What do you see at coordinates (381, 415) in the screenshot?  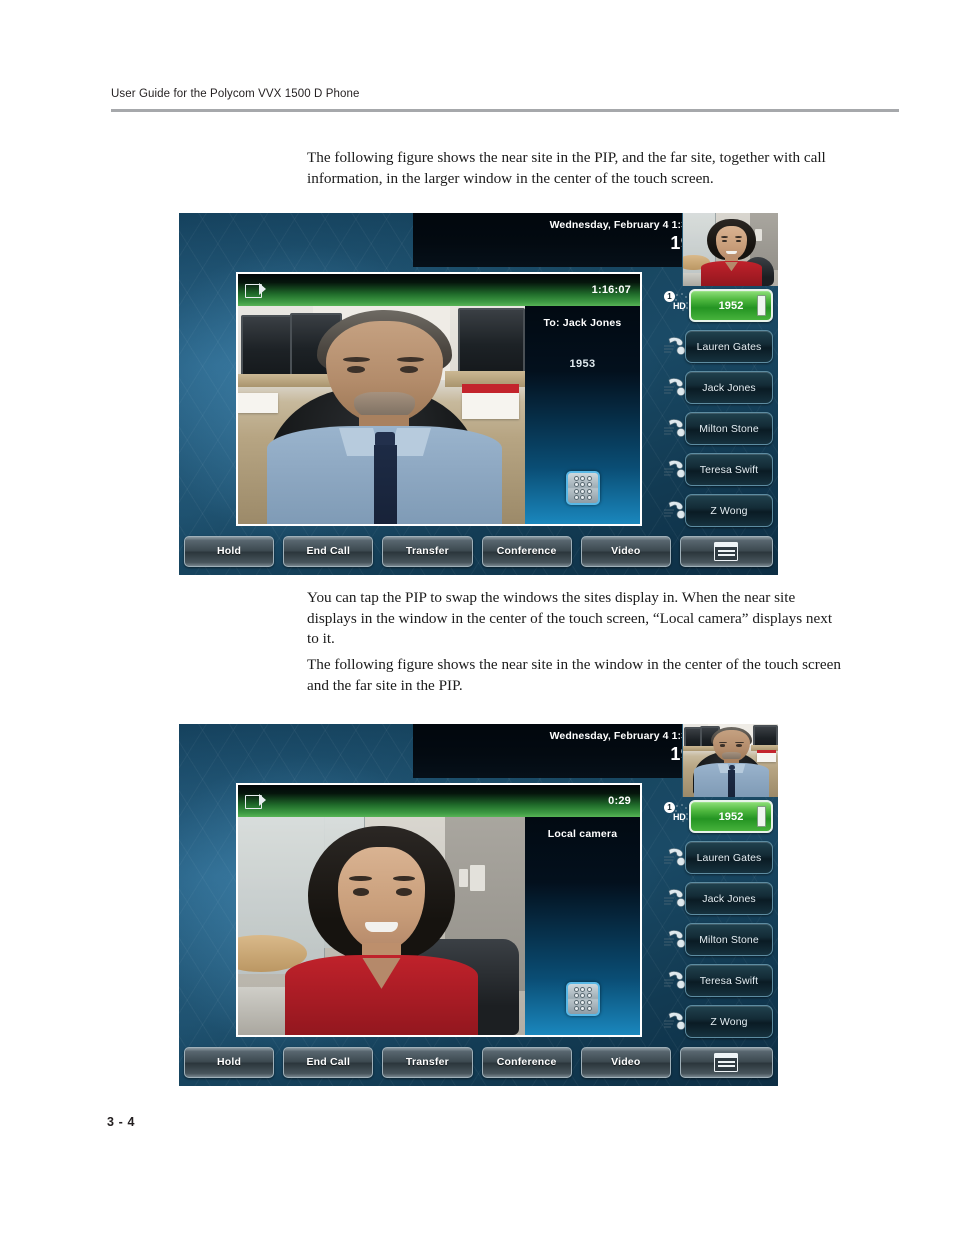 I see `main-video-man` at bounding box center [381, 415].